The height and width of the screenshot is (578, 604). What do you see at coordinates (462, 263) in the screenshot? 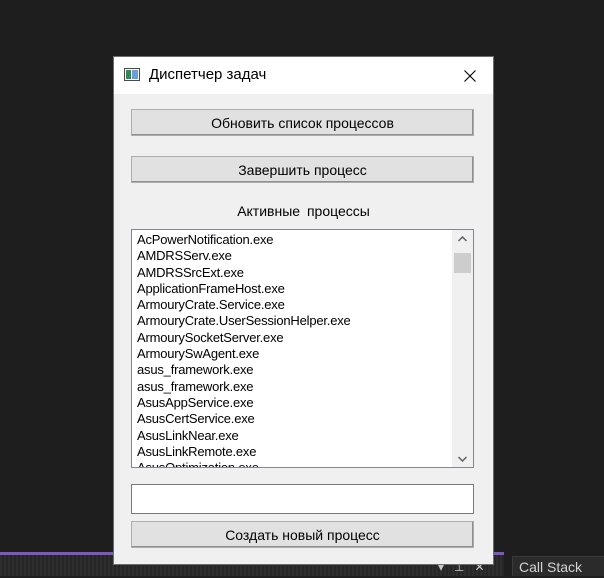
I see `scroll-thumb` at bounding box center [462, 263].